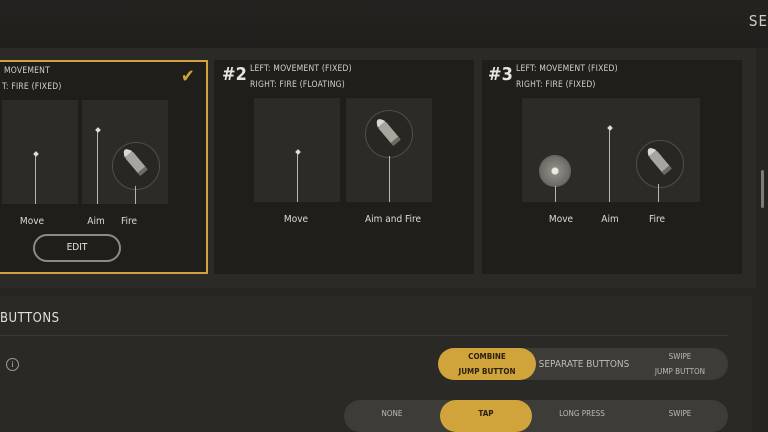 The width and height of the screenshot is (768, 432). Describe the element at coordinates (30, 318) in the screenshot. I see `section-title: BUTTONS` at that location.